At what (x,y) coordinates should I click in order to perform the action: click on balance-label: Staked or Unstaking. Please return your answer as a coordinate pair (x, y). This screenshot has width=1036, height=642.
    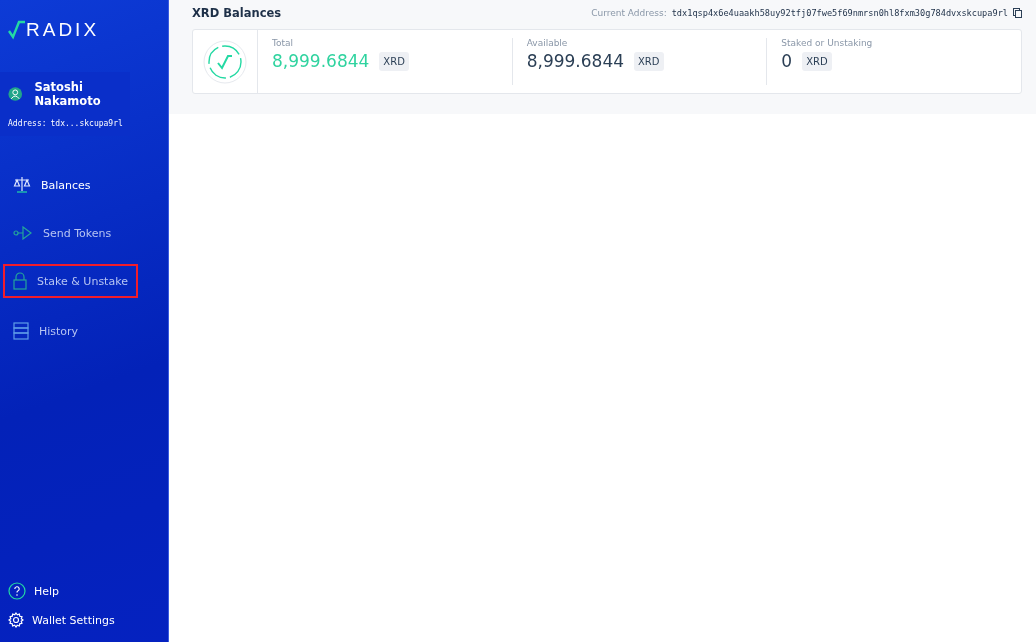
    Looking at the image, I should click on (827, 43).